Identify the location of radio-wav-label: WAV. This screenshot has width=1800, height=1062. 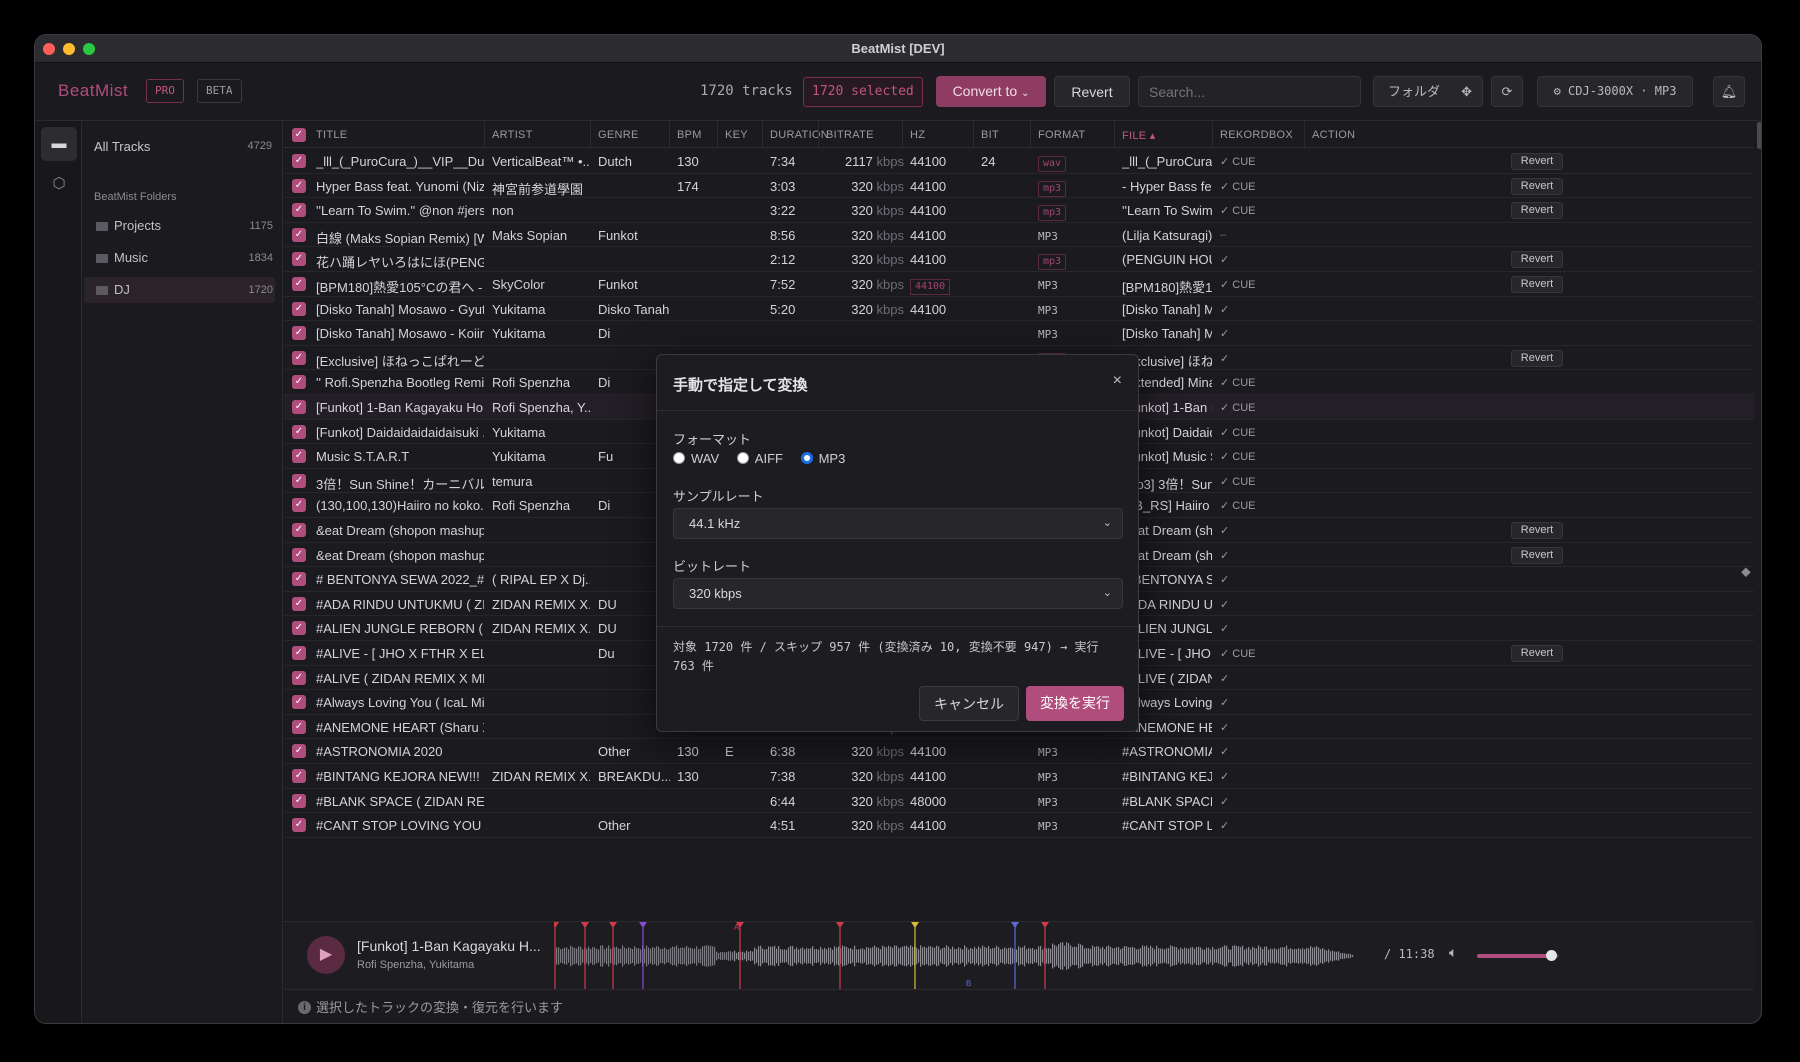
(705, 458).